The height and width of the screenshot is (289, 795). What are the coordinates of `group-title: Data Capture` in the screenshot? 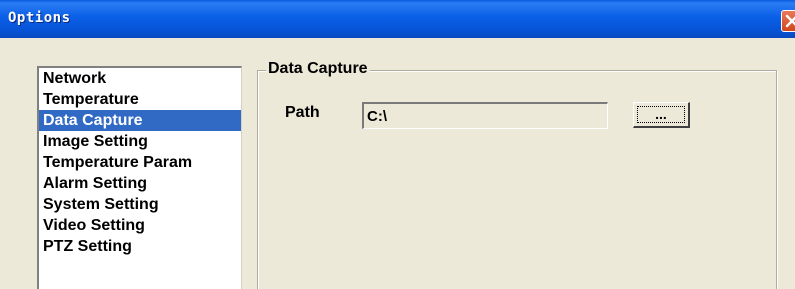 It's located at (318, 69).